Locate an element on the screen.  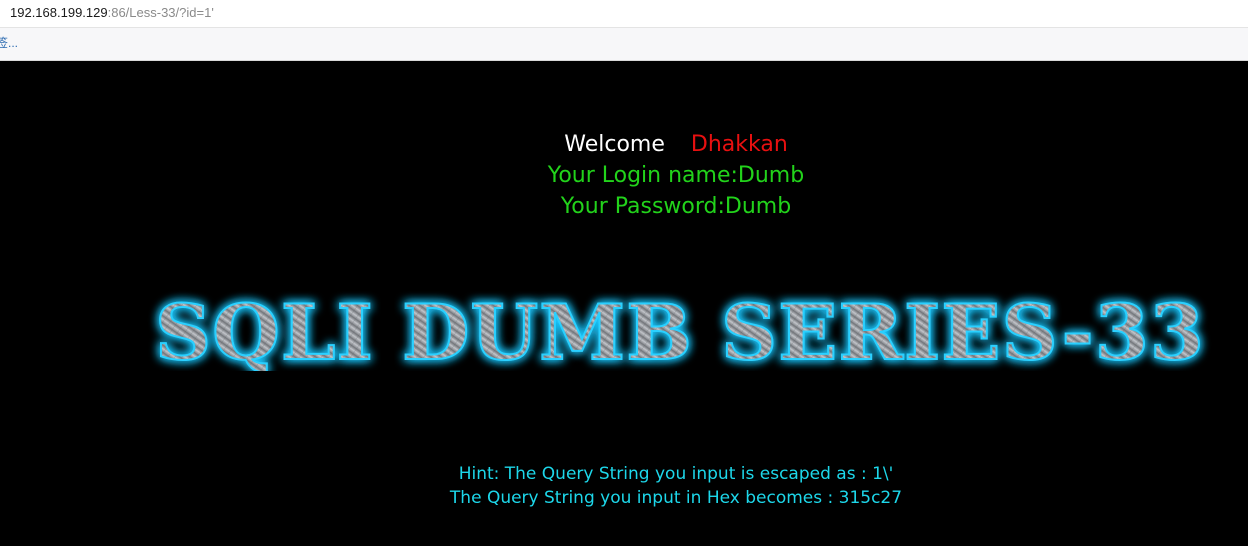
url-path: :86/Less-33/?id=1' is located at coordinates (160, 12).